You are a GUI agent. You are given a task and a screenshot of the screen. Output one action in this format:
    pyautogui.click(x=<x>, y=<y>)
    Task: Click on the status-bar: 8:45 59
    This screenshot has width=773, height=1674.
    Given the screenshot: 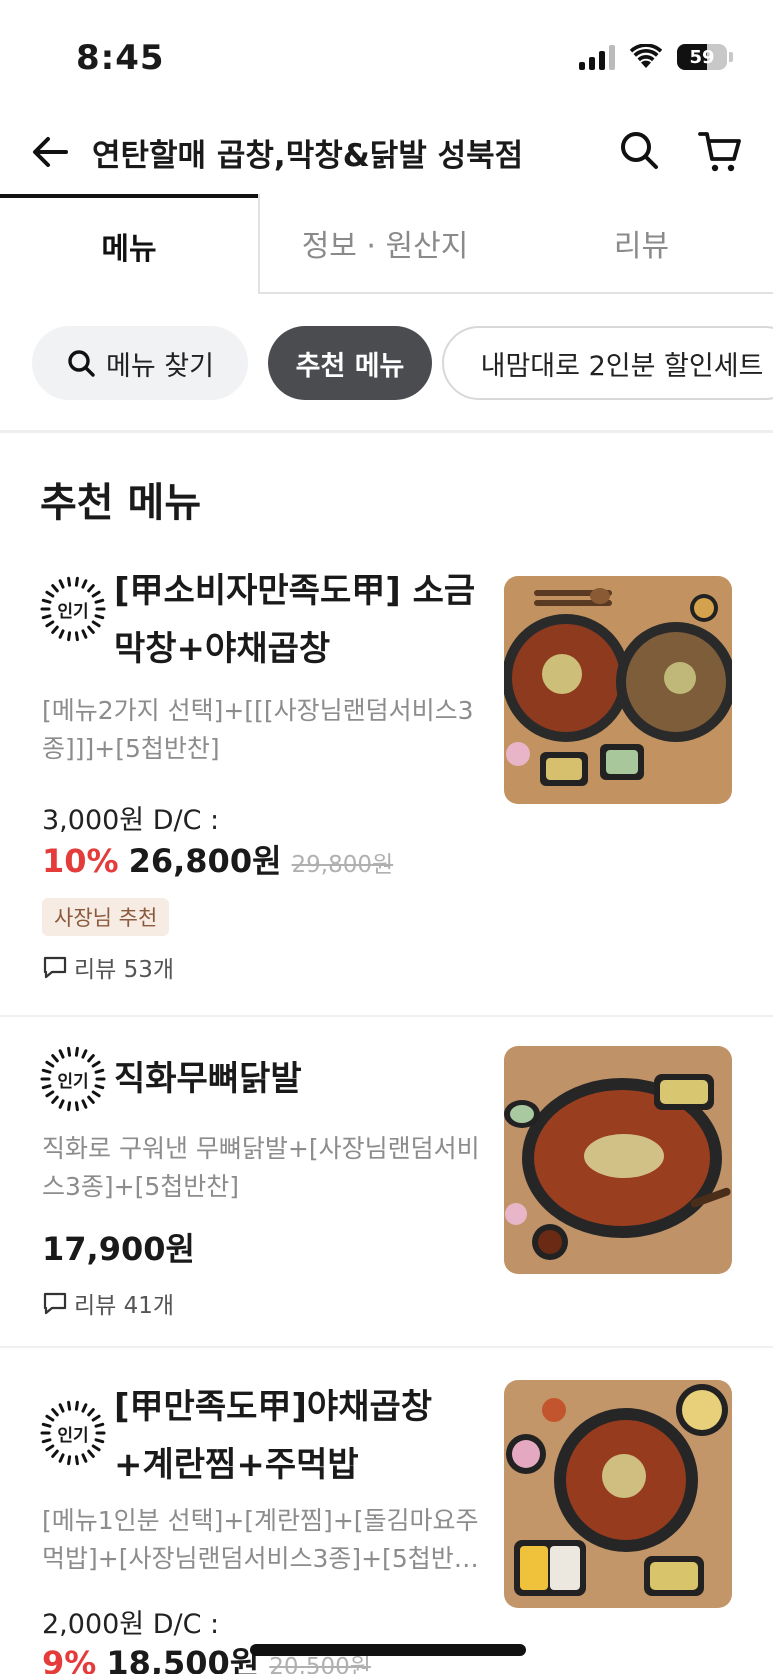 What is the action you would take?
    pyautogui.click(x=386, y=55)
    